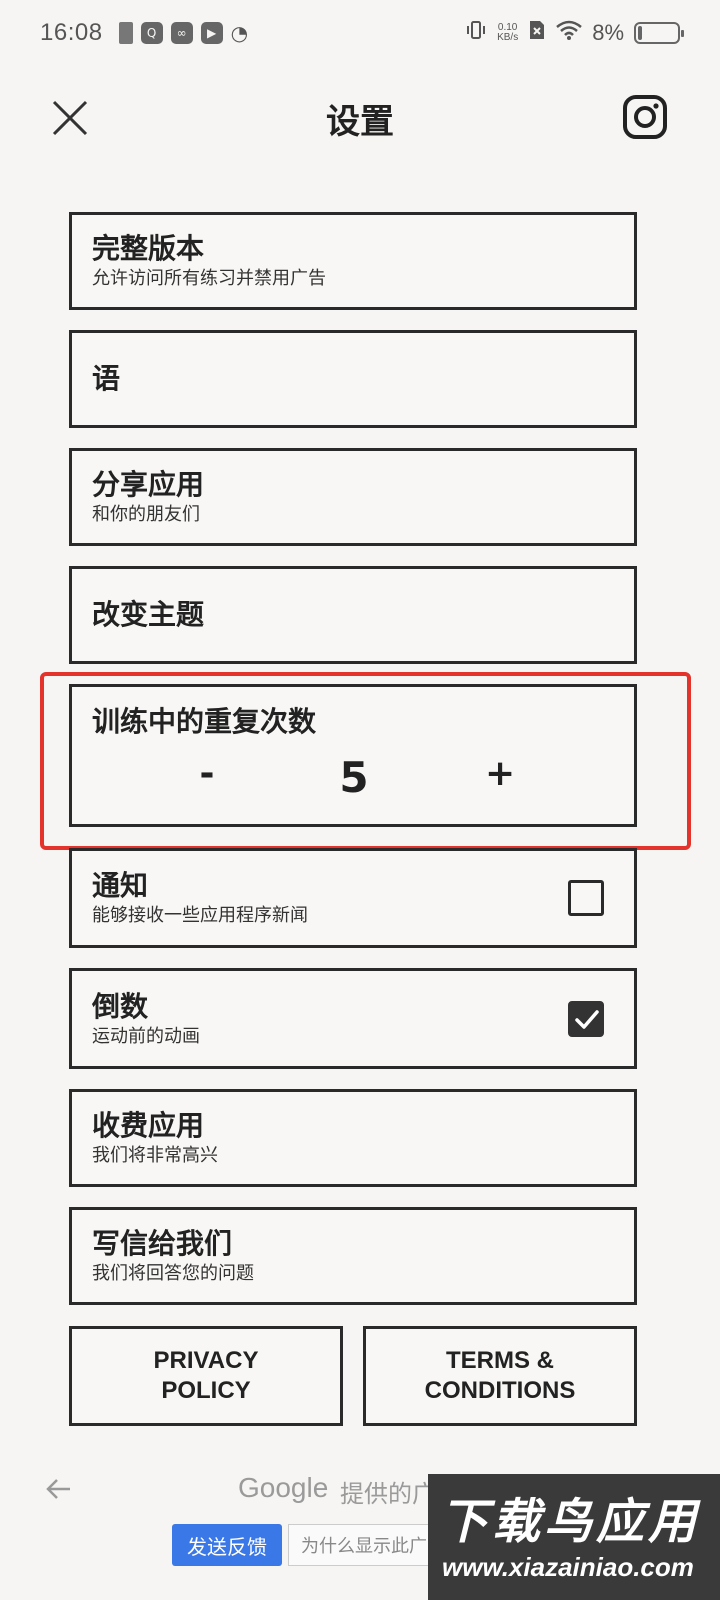 The height and width of the screenshot is (1600, 720). I want to click on wifi-icon, so click(569, 33).